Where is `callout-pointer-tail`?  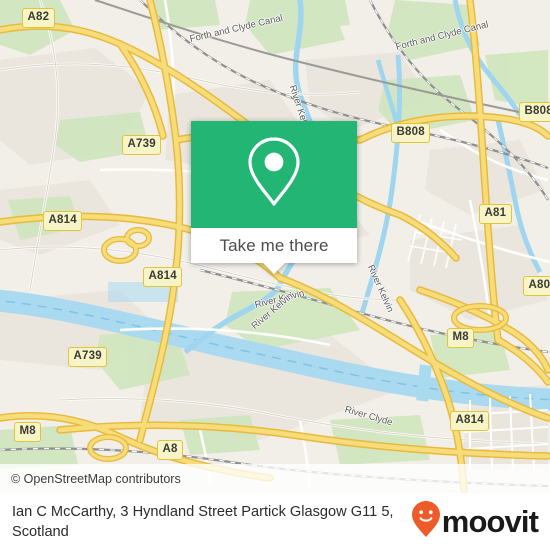 callout-pointer-tail is located at coordinates (274, 268).